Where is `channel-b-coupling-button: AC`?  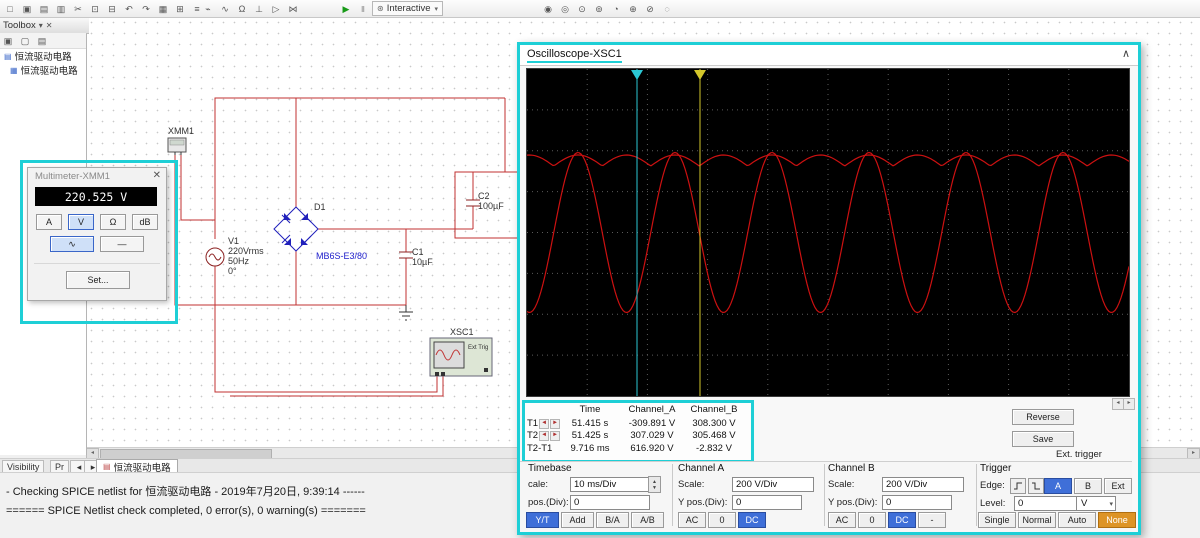
channel-b-coupling-button: AC is located at coordinates (842, 520).